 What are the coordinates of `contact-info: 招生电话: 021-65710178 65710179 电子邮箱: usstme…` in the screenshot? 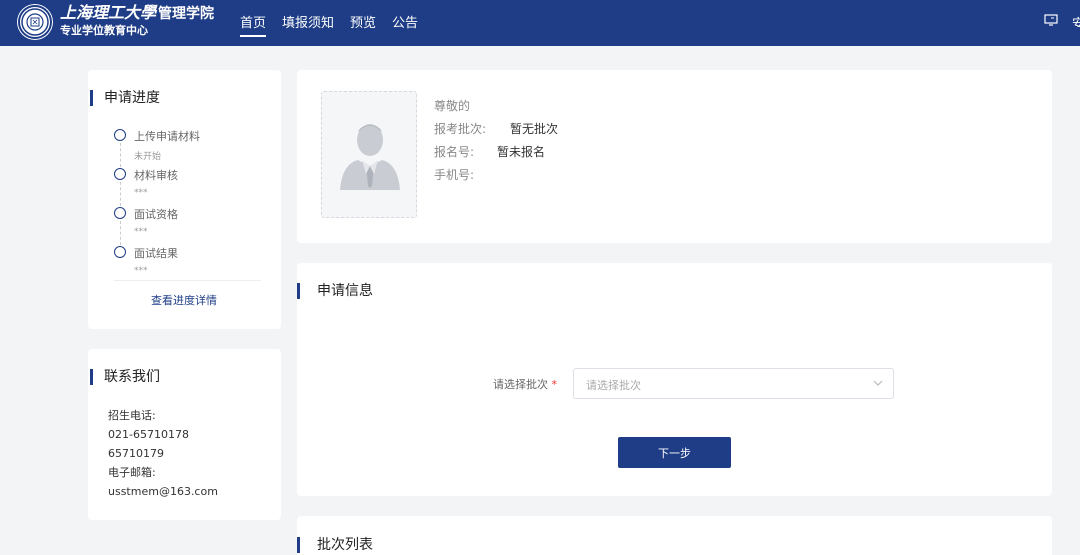 It's located at (163, 453).